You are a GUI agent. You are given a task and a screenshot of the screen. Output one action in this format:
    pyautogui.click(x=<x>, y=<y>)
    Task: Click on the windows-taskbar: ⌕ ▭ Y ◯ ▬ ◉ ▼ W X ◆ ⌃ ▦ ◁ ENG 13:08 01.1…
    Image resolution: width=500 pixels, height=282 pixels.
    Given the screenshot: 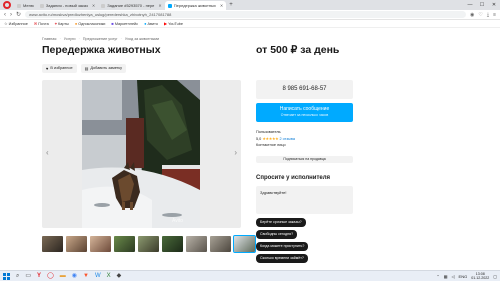 What is the action you would take?
    pyautogui.click(x=250, y=275)
    